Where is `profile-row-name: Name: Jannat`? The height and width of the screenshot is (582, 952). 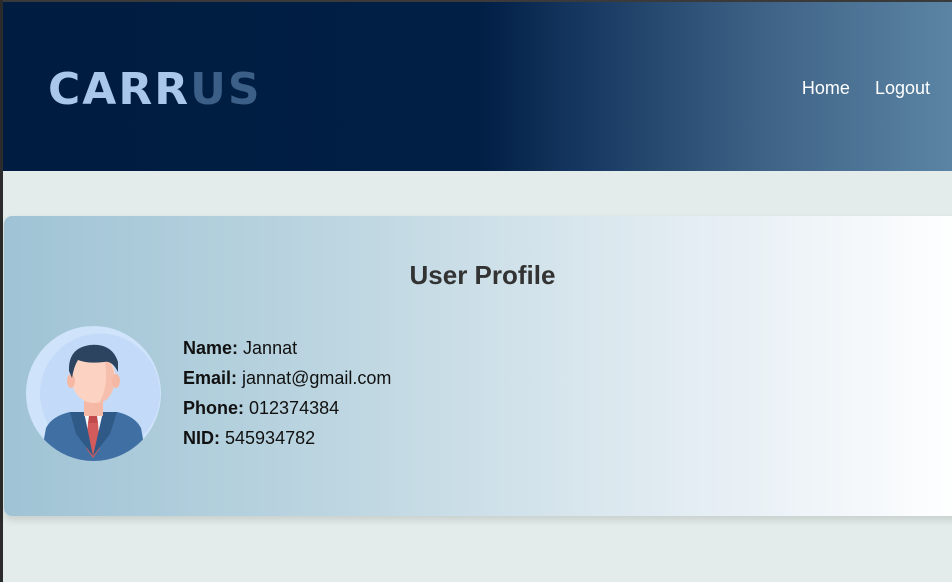
profile-row-name: Name: Jannat is located at coordinates (287, 351).